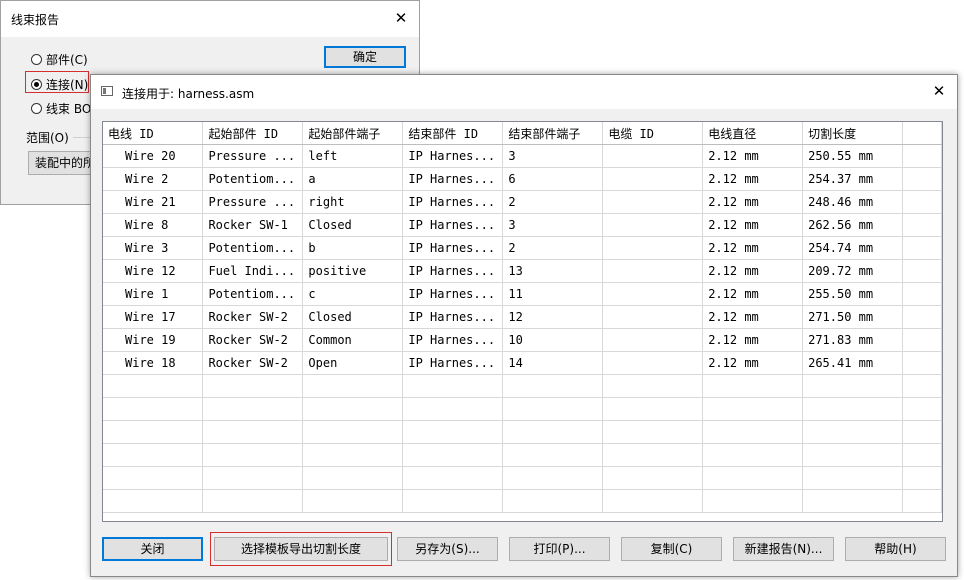 Image resolution: width=964 pixels, height=580 pixels. Describe the element at coordinates (153, 363) in the screenshot. I see `table-cell: Wire 18` at that location.